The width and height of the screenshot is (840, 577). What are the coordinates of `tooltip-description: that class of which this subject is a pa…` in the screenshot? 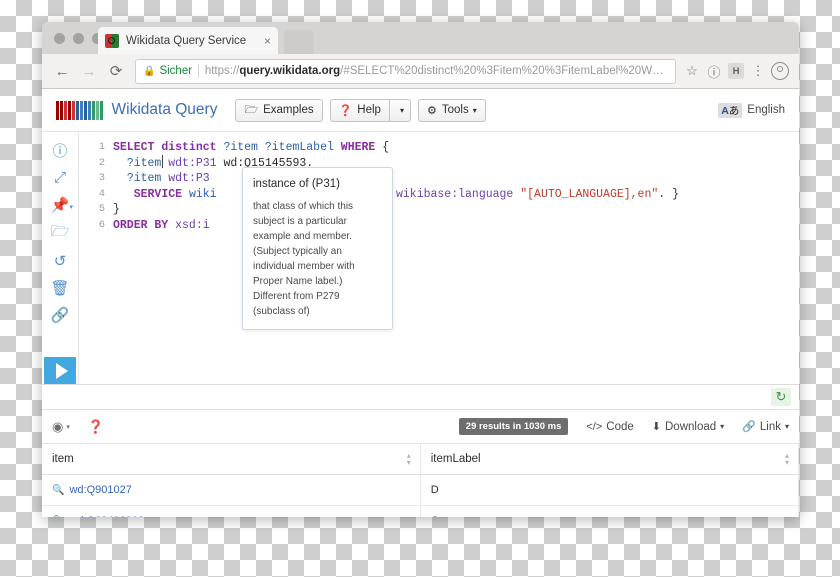 It's located at (304, 258).